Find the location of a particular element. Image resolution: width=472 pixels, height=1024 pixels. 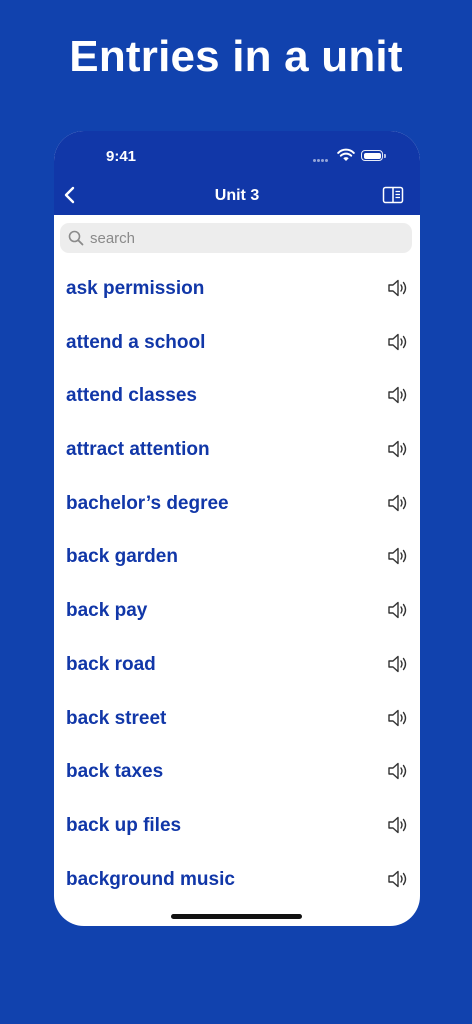

list-item: back street is located at coordinates (237, 720).